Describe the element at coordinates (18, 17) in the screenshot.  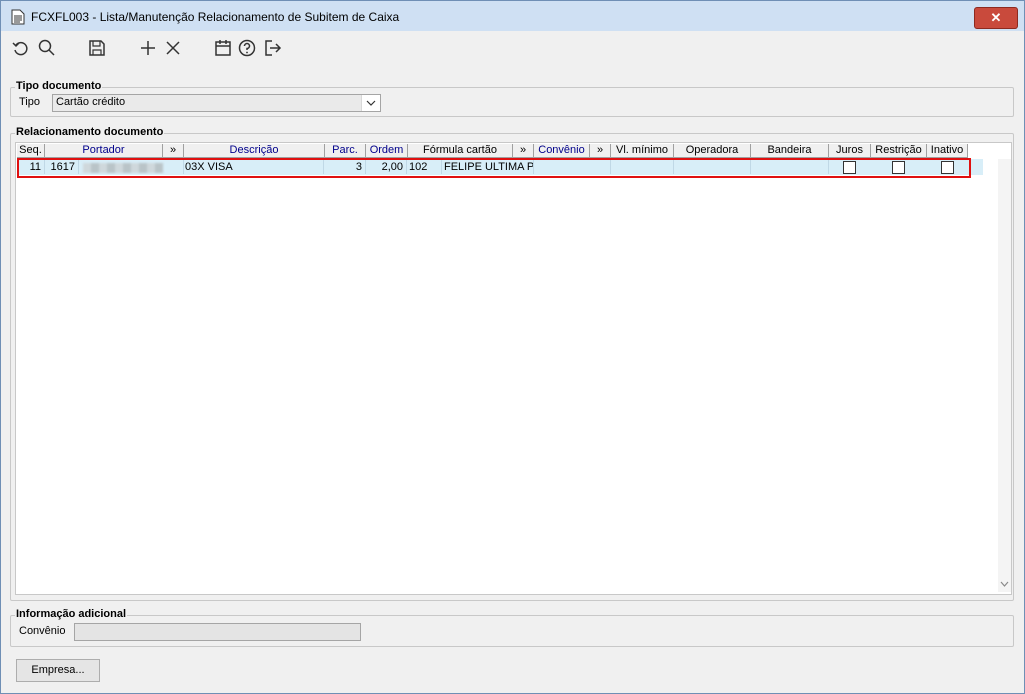
I see `document-icon` at that location.